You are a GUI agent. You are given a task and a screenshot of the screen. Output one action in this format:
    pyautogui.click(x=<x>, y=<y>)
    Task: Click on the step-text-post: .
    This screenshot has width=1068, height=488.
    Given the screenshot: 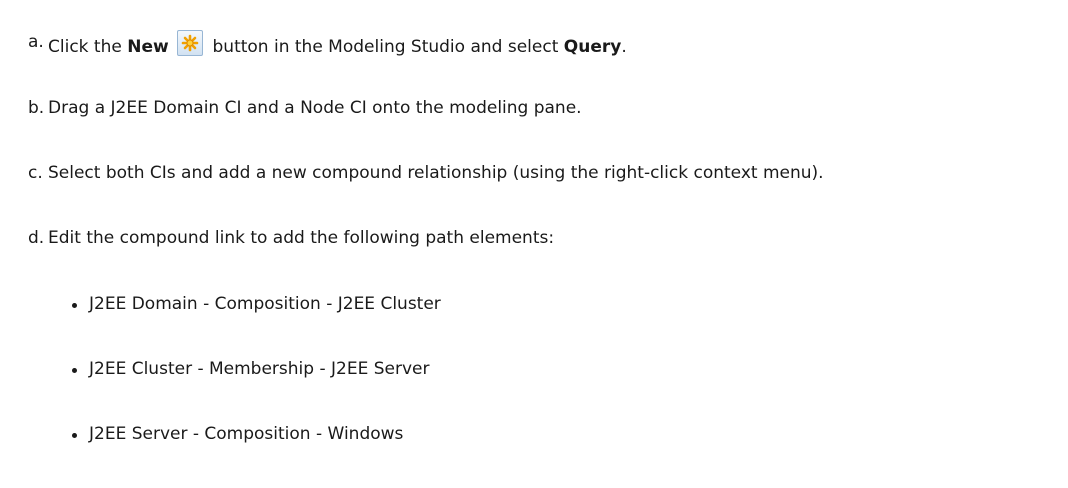 What is the action you would take?
    pyautogui.click(x=624, y=47)
    